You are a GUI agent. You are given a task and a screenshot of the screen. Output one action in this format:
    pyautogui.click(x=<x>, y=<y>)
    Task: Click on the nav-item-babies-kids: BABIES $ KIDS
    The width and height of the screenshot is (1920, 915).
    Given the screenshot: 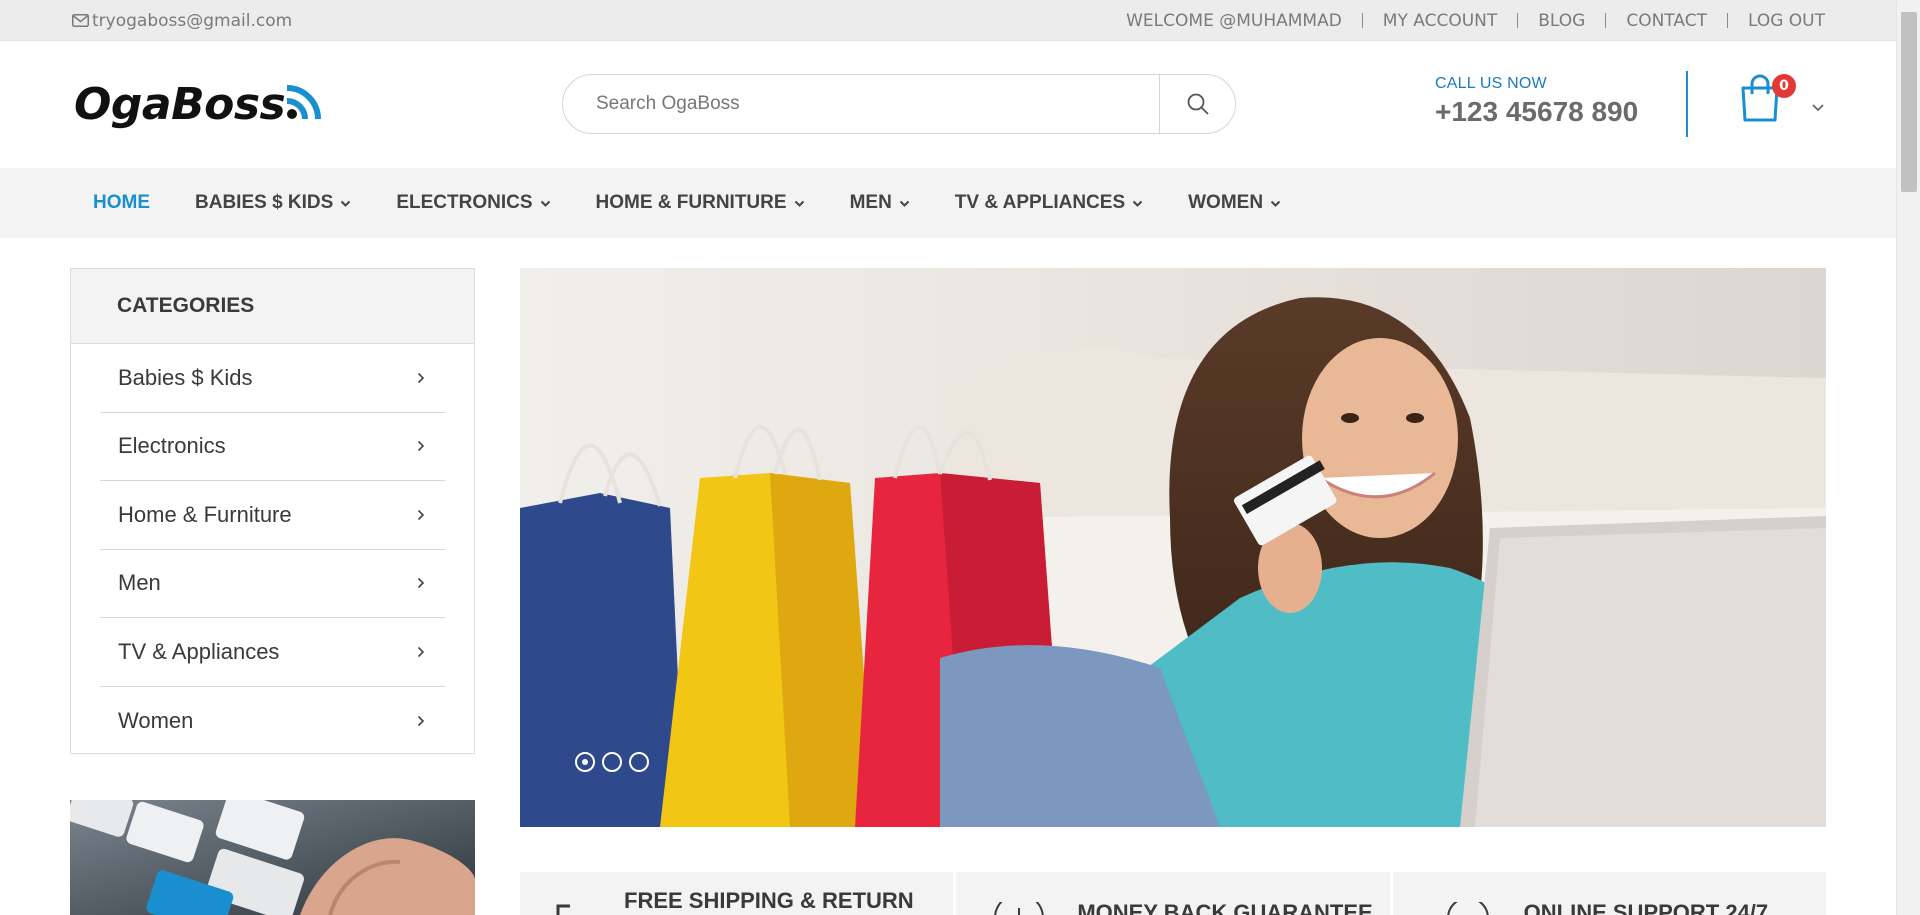 What is the action you would take?
    pyautogui.click(x=273, y=203)
    